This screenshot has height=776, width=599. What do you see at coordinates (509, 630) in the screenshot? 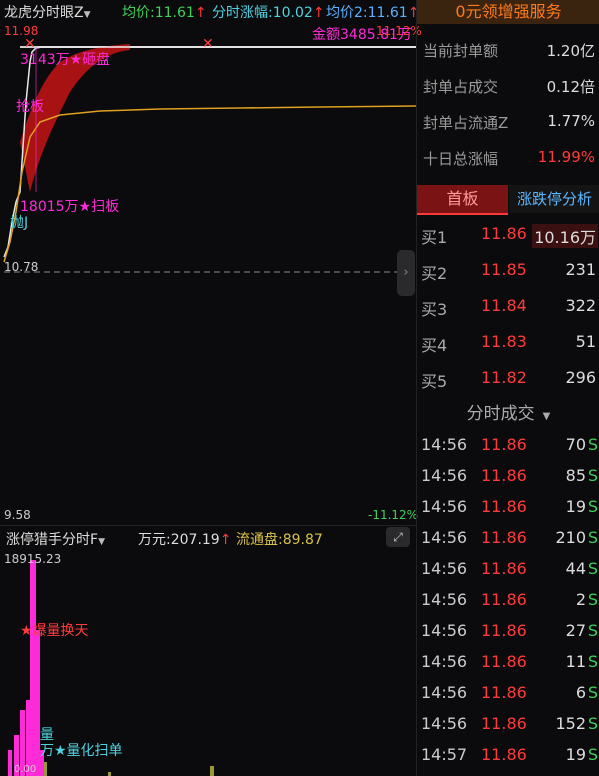
I see `trade-row: 14:56 11.86 27 S` at bounding box center [509, 630].